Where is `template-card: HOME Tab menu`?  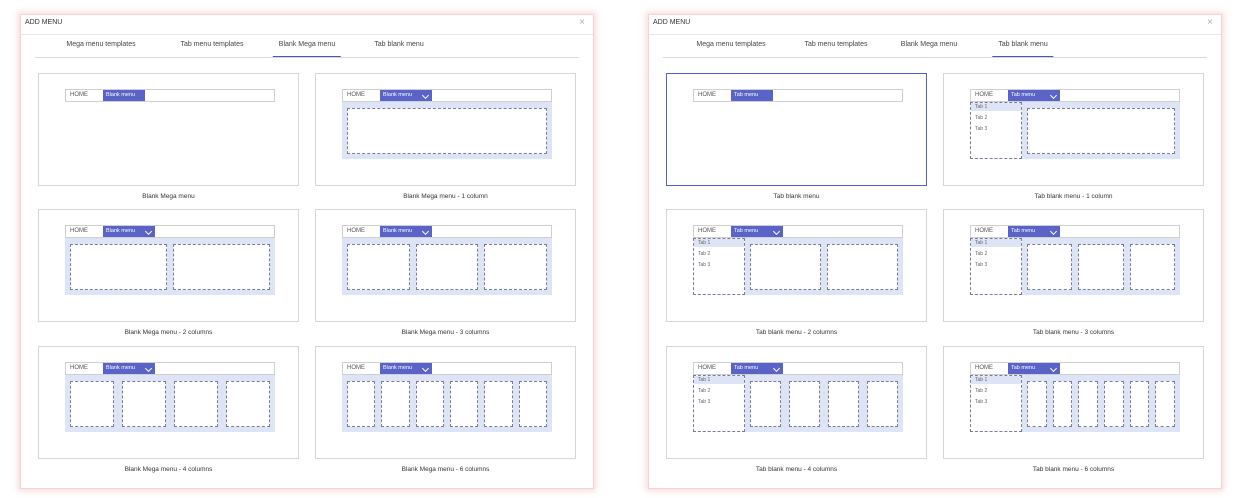 template-card: HOME Tab menu is located at coordinates (796, 129).